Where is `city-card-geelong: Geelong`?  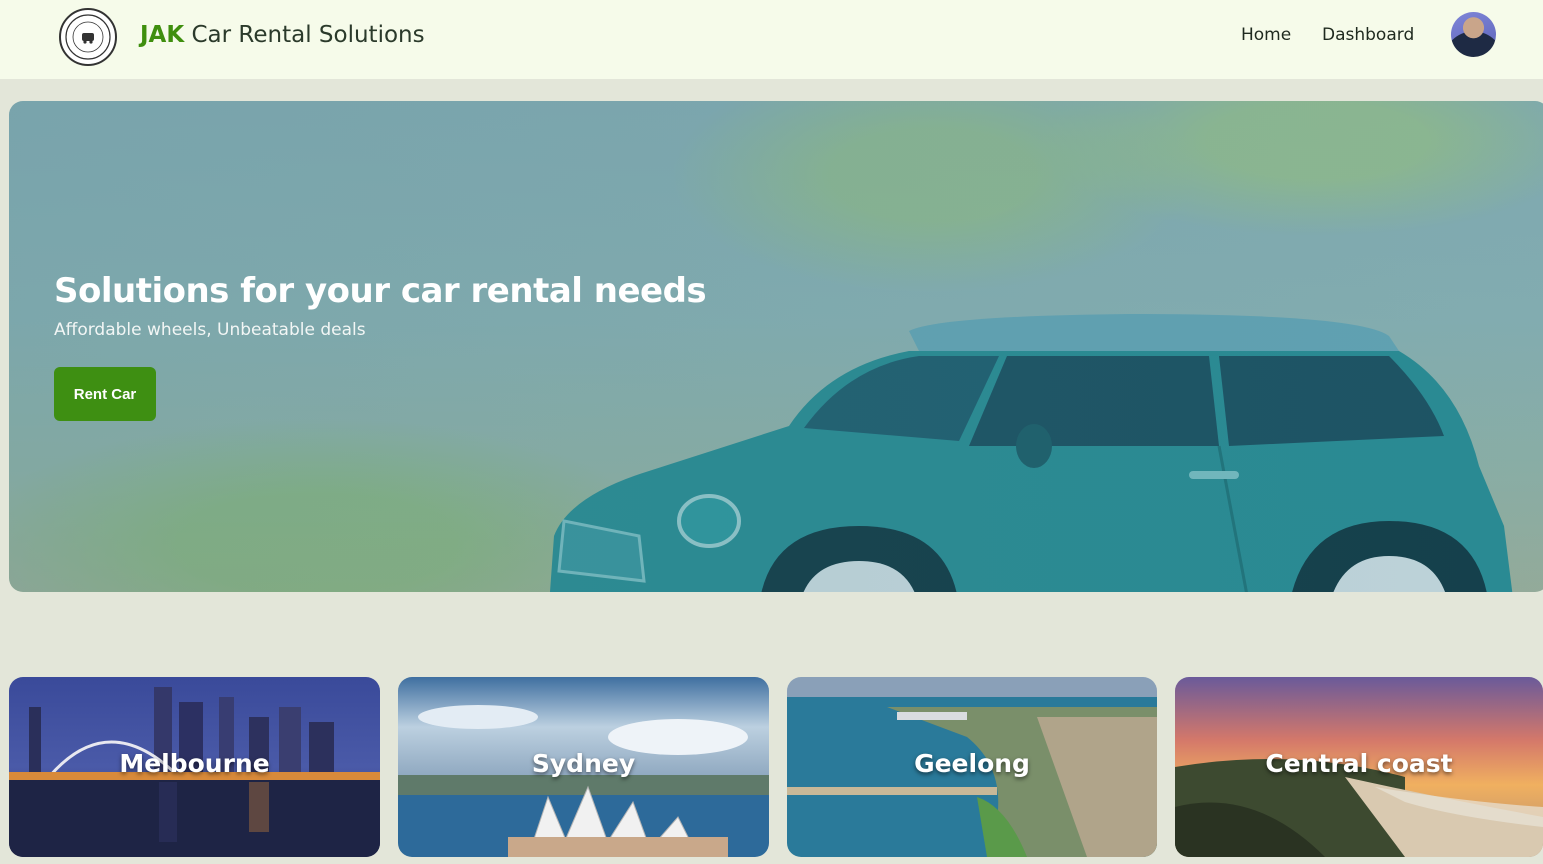 city-card-geelong: Geelong is located at coordinates (972, 767).